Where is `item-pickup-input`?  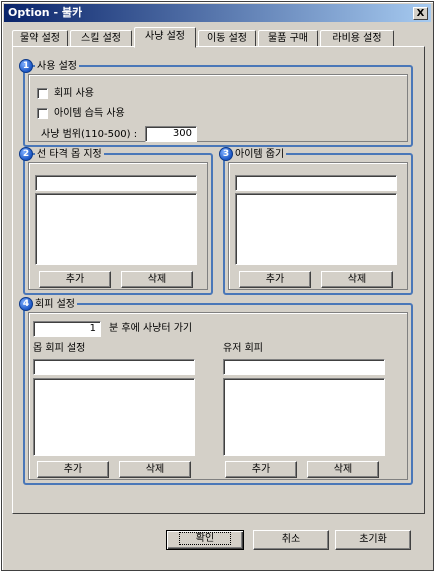
item-pickup-input is located at coordinates (316, 183).